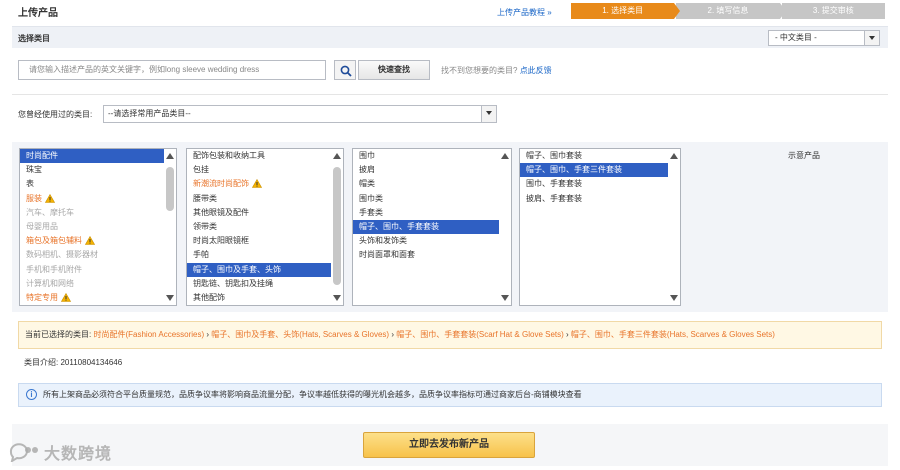  Describe the element at coordinates (265, 184) in the screenshot. I see `category-option: 新潮流时尚配饰` at that location.